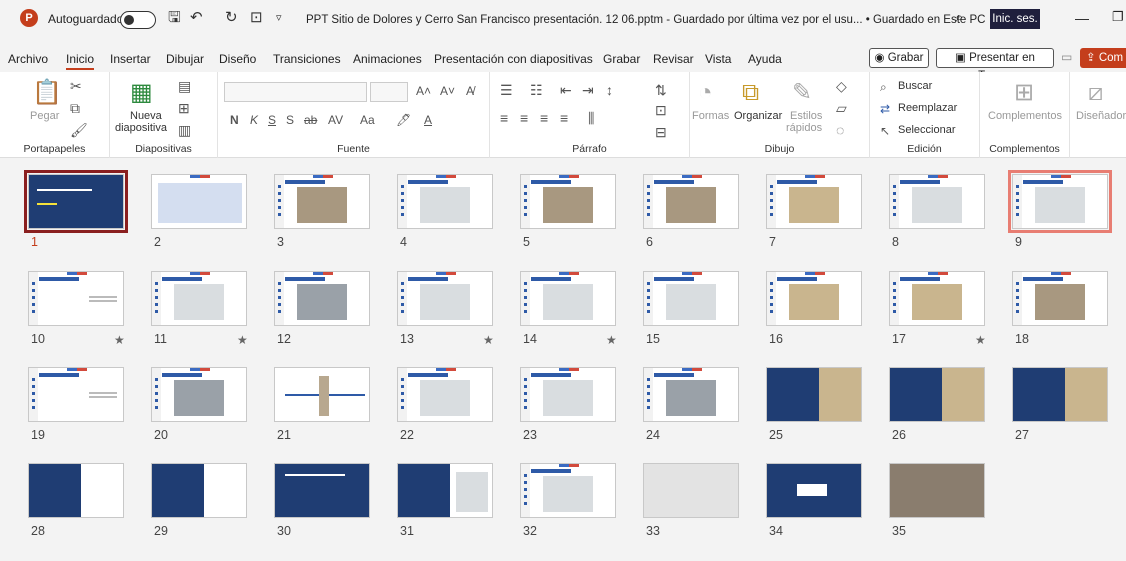  What do you see at coordinates (609, 90) in the screenshot?
I see `line-spacing-icon: ↕` at bounding box center [609, 90].